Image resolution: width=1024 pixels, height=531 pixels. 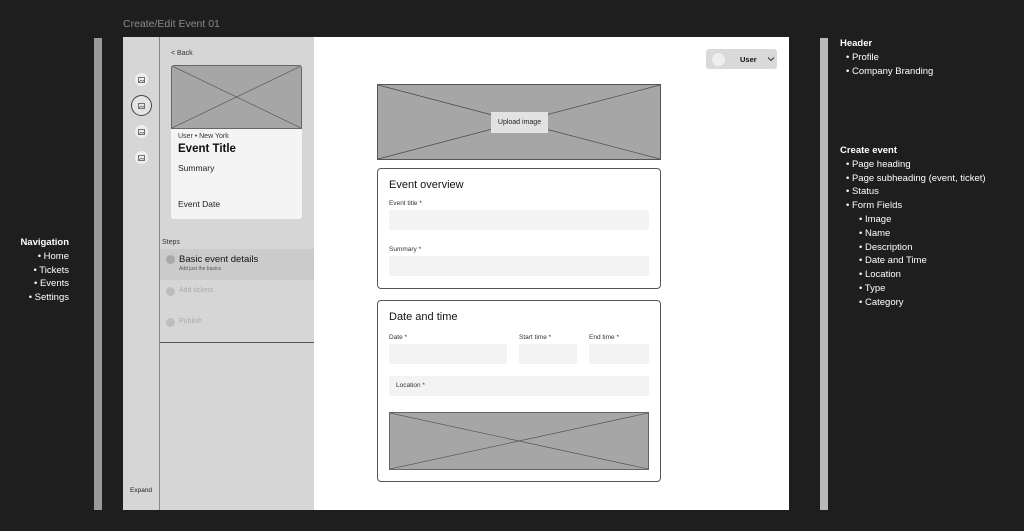 What do you see at coordinates (426, 185) in the screenshot?
I see `section-title: Event overview` at bounding box center [426, 185].